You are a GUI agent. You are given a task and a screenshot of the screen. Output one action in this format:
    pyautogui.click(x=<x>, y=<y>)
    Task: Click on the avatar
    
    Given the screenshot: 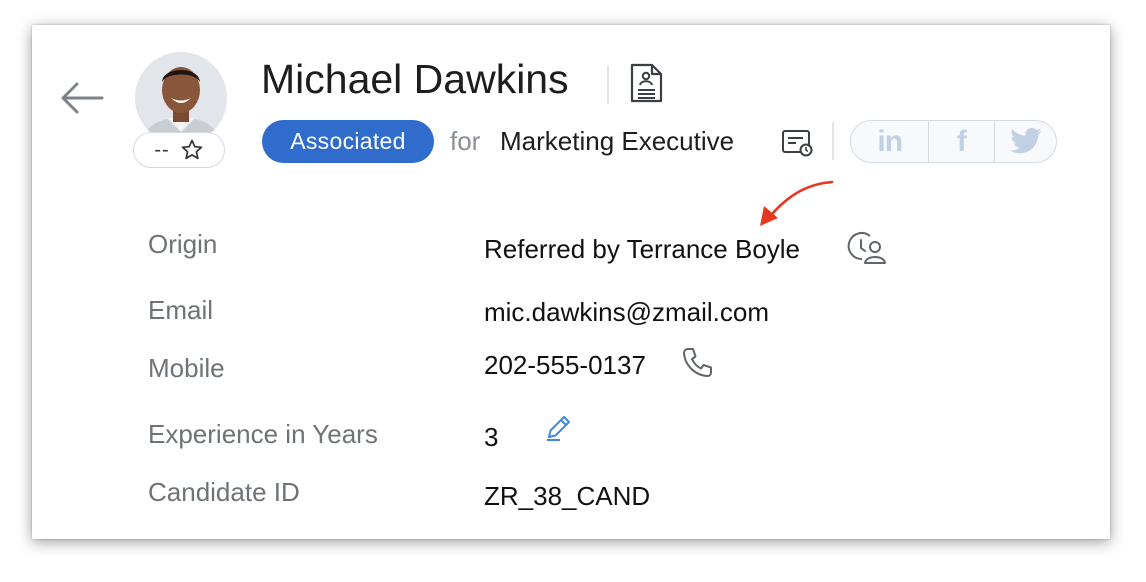 What is the action you would take?
    pyautogui.click(x=181, y=98)
    